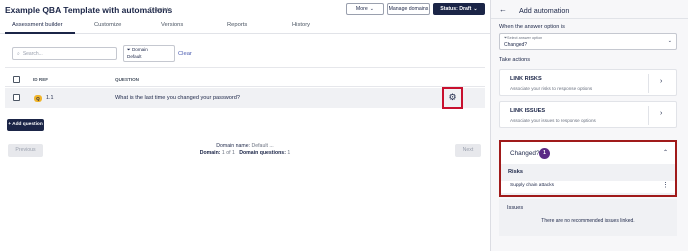 The image size is (688, 251). What do you see at coordinates (25, 150) in the screenshot?
I see `previous-button: Previous` at bounding box center [25, 150].